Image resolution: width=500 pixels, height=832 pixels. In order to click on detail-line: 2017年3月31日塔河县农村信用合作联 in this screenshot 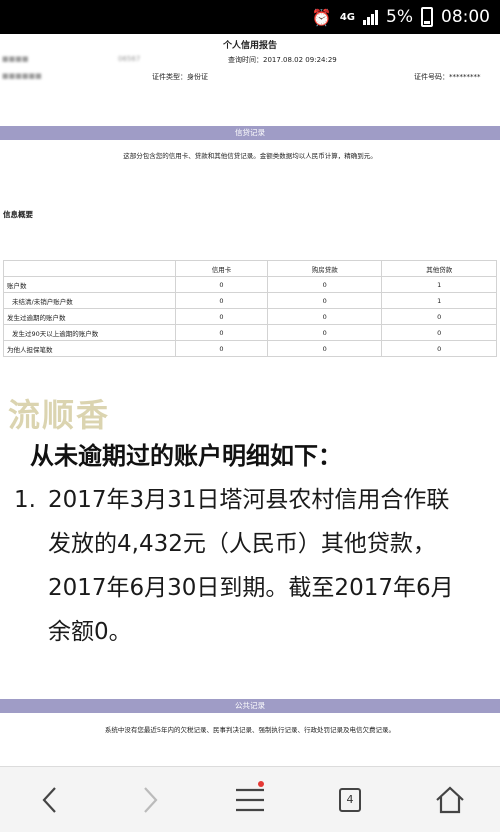, I will do `click(249, 500)`.